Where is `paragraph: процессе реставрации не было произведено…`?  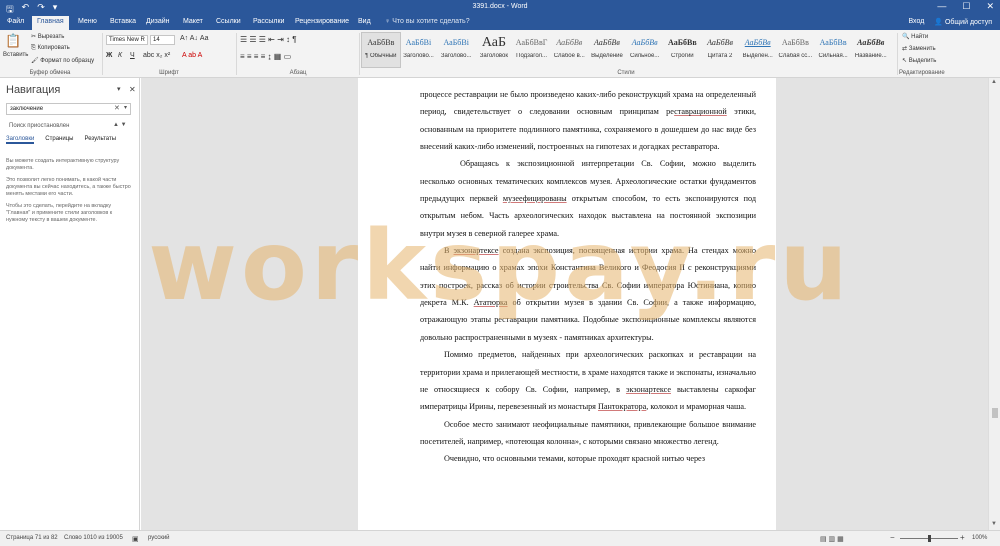 paragraph: процессе реставрации не было произведено… is located at coordinates (588, 121).